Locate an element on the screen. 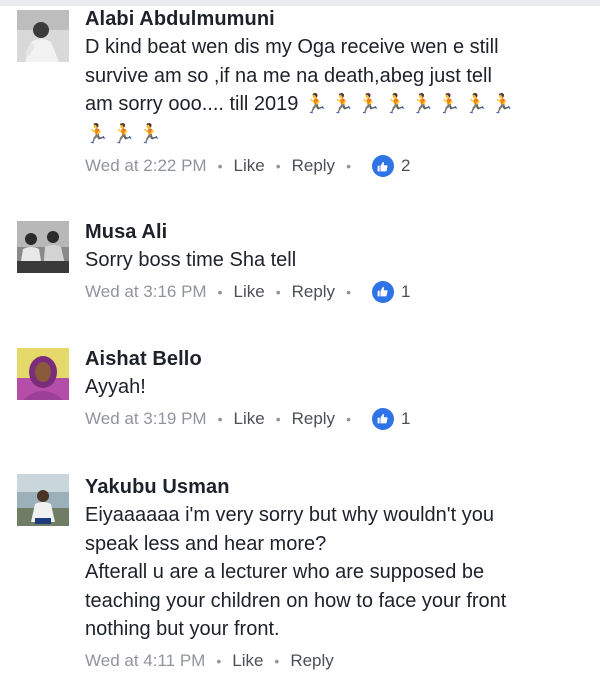  comment-text-line: nothing but your front. is located at coordinates (182, 629).